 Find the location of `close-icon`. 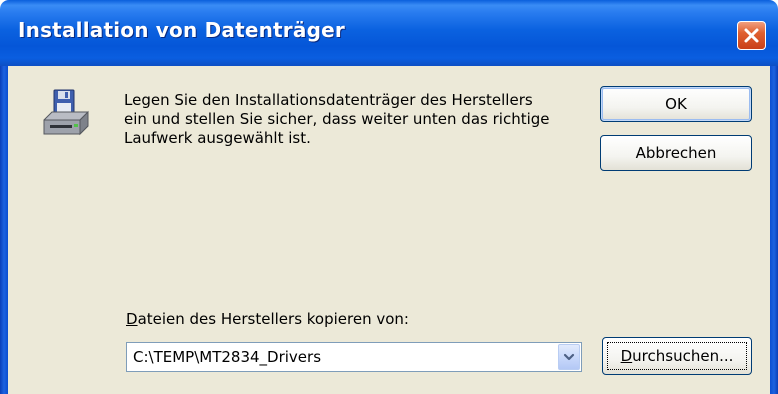

close-icon is located at coordinates (751, 35).